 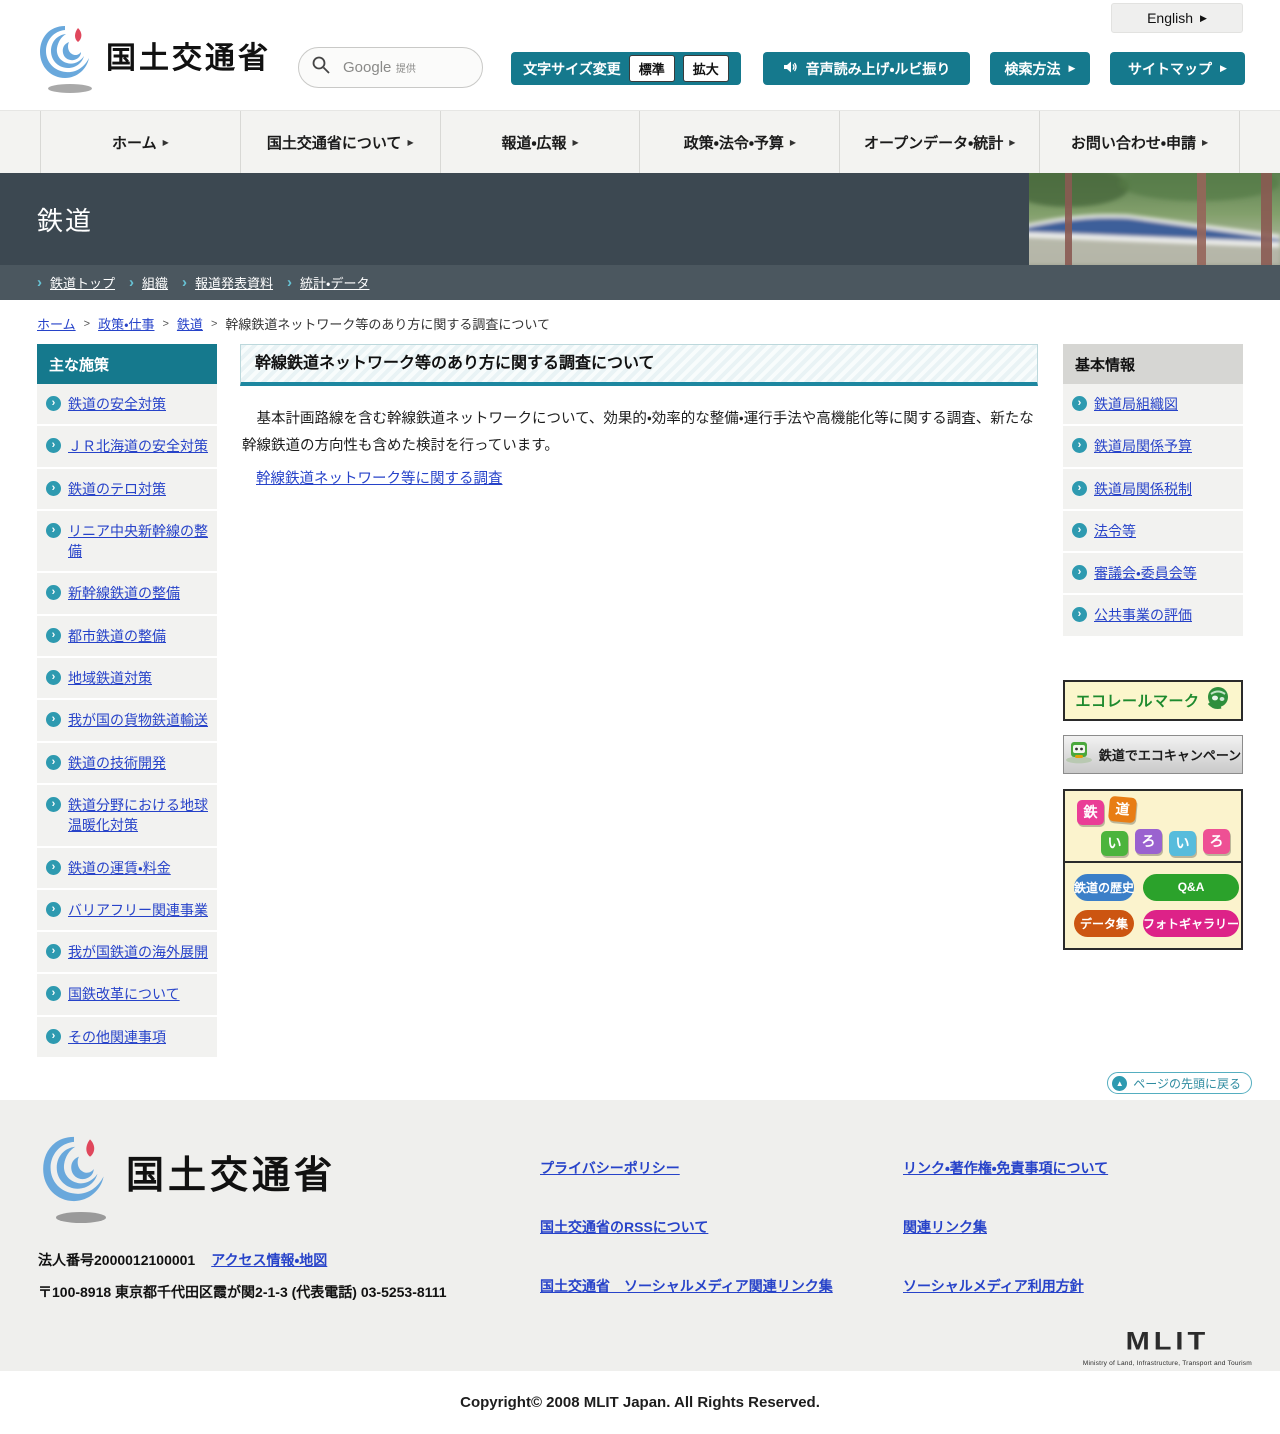 I want to click on back-to-top-button: ▲ ページの先頭に戻る, so click(x=1179, y=1083).